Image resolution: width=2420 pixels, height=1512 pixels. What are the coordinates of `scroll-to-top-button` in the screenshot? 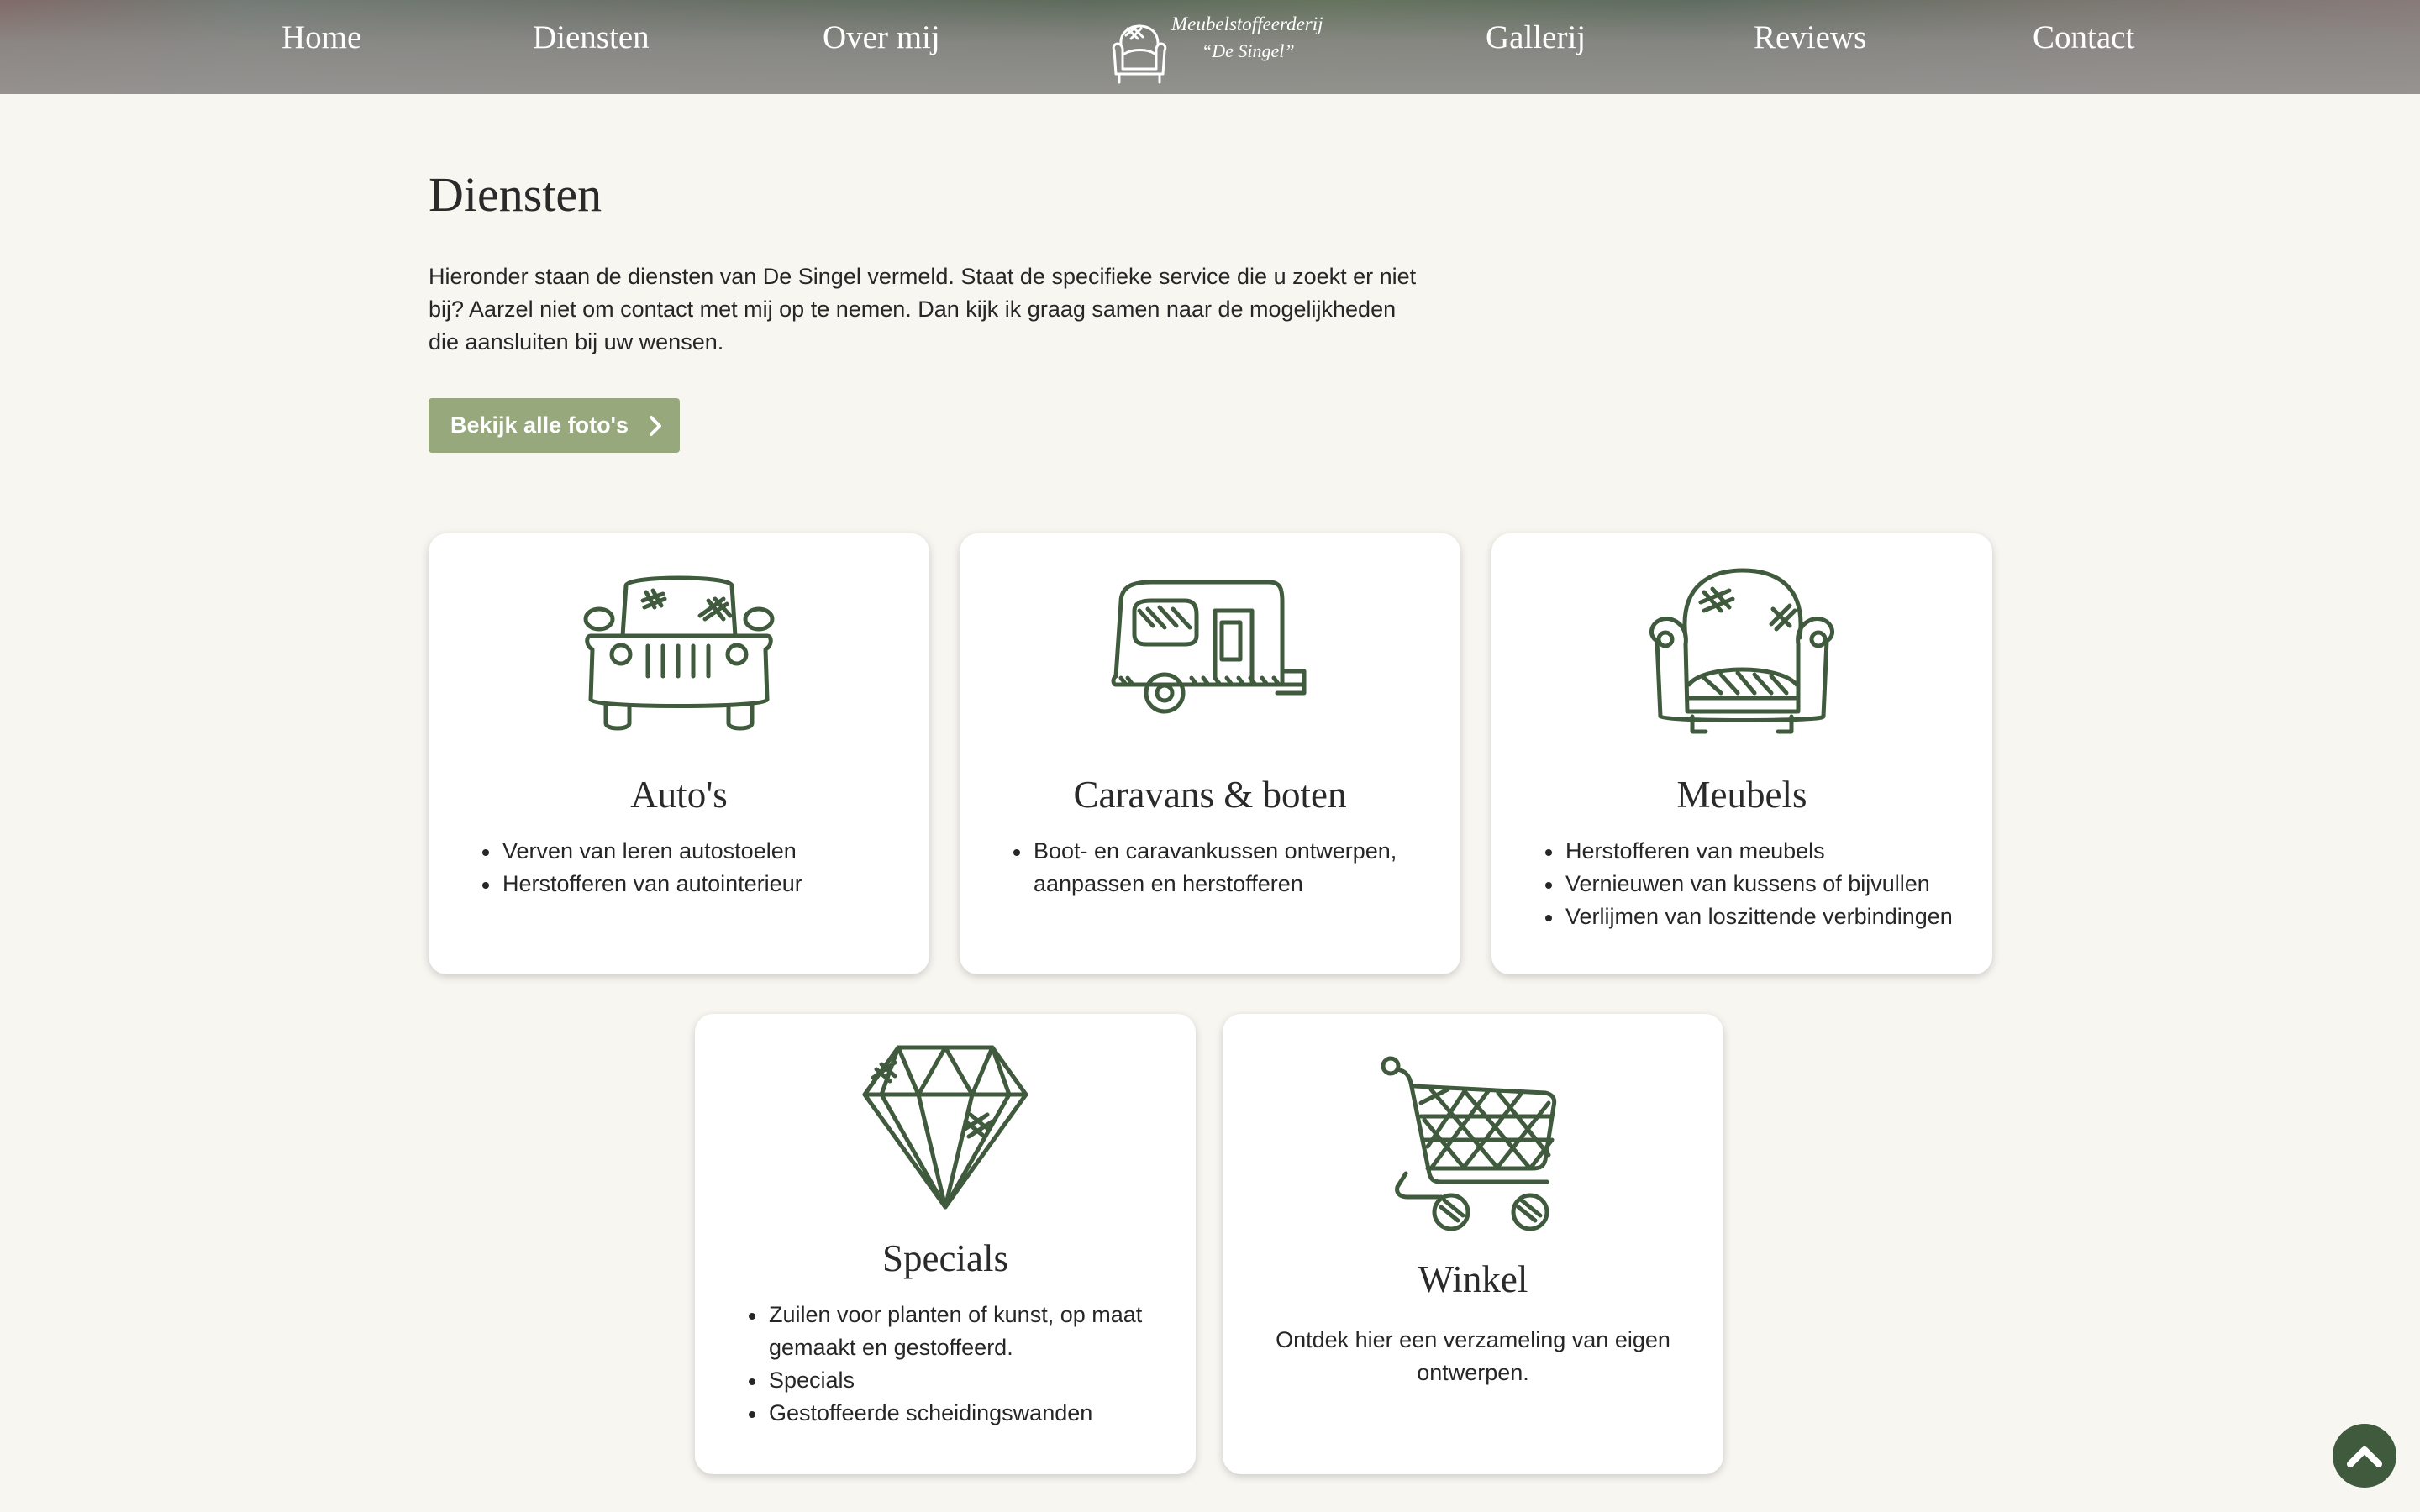 It's located at (2364, 1456).